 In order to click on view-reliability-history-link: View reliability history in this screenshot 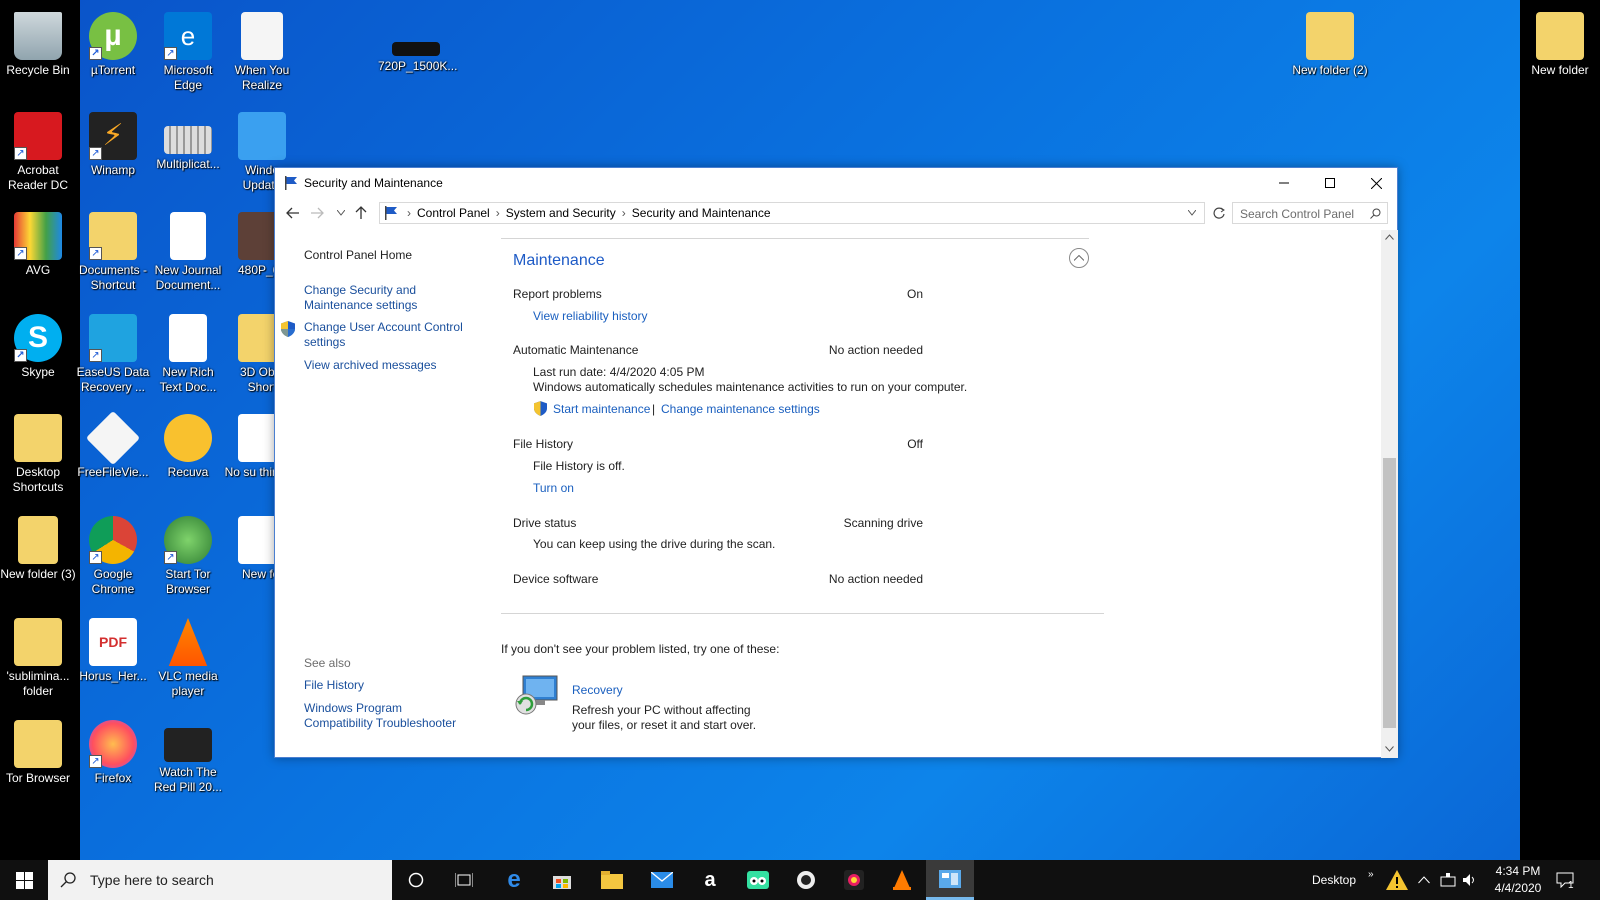, I will do `click(590, 316)`.